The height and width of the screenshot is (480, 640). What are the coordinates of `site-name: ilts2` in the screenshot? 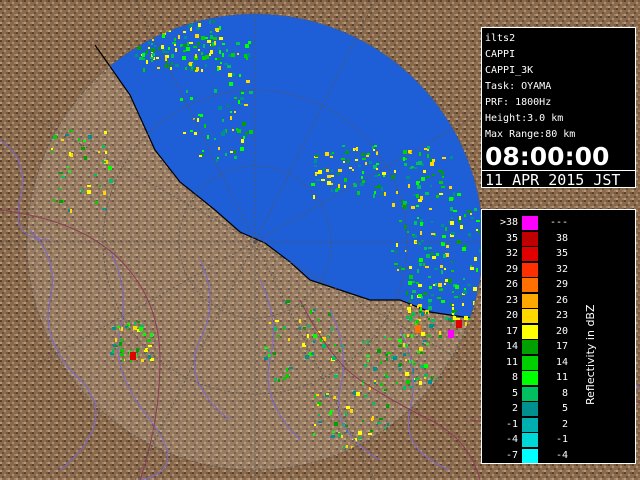 It's located at (500, 38).